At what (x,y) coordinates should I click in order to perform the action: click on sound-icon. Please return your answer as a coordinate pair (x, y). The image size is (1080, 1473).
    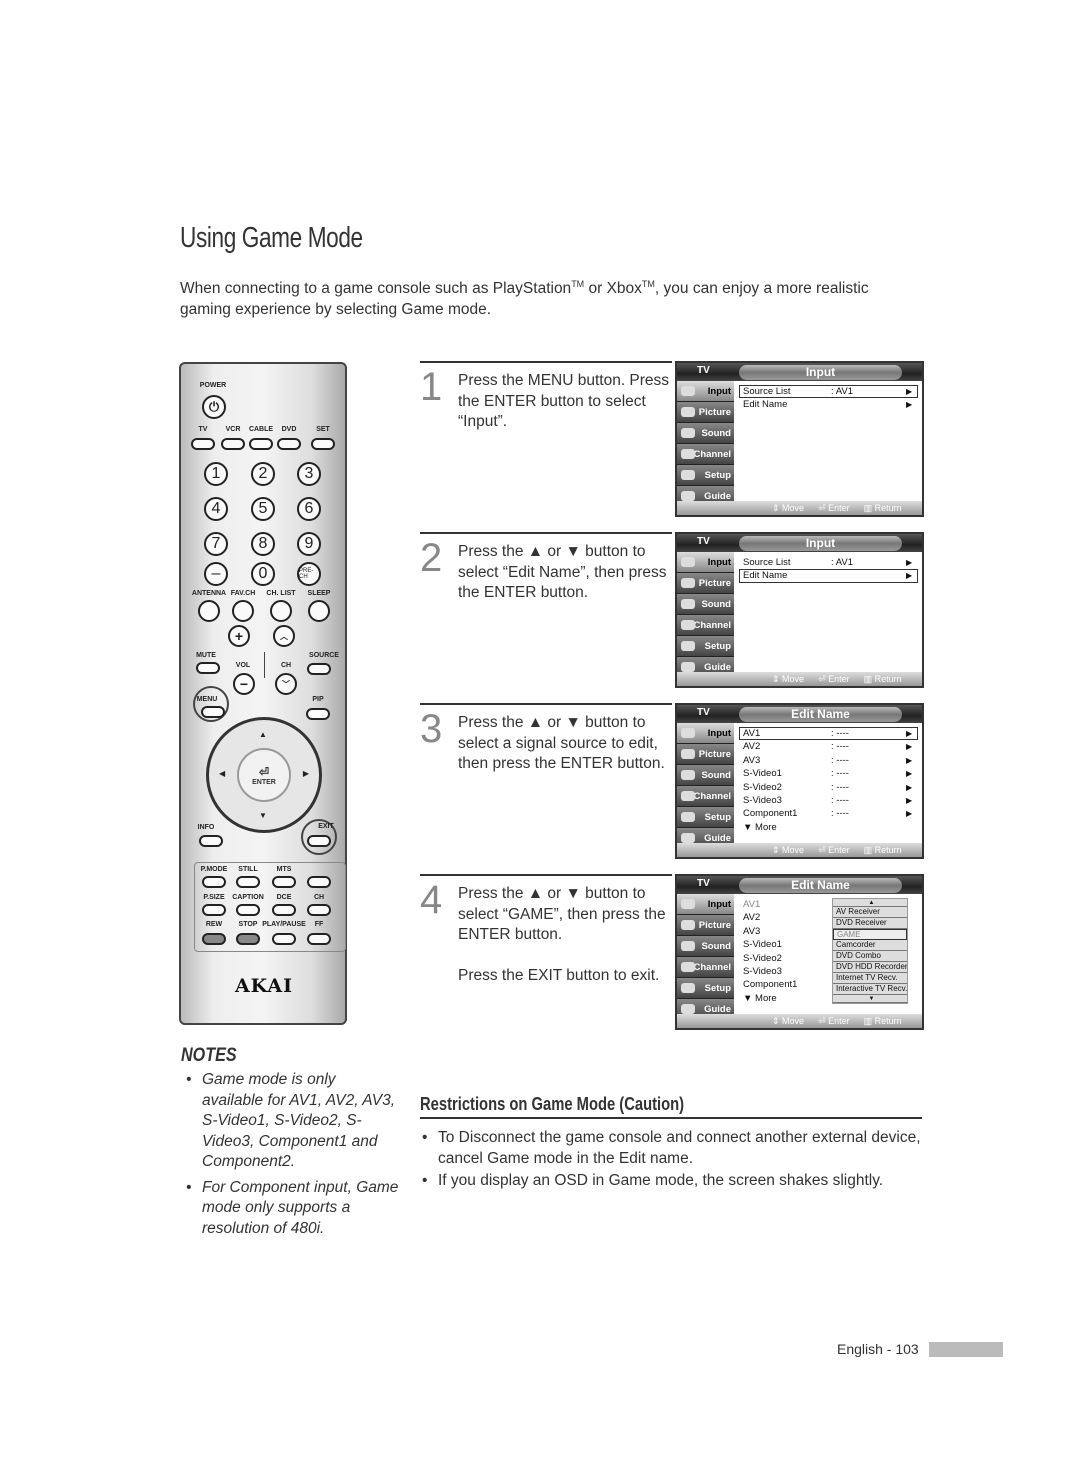
    Looking at the image, I should click on (688, 604).